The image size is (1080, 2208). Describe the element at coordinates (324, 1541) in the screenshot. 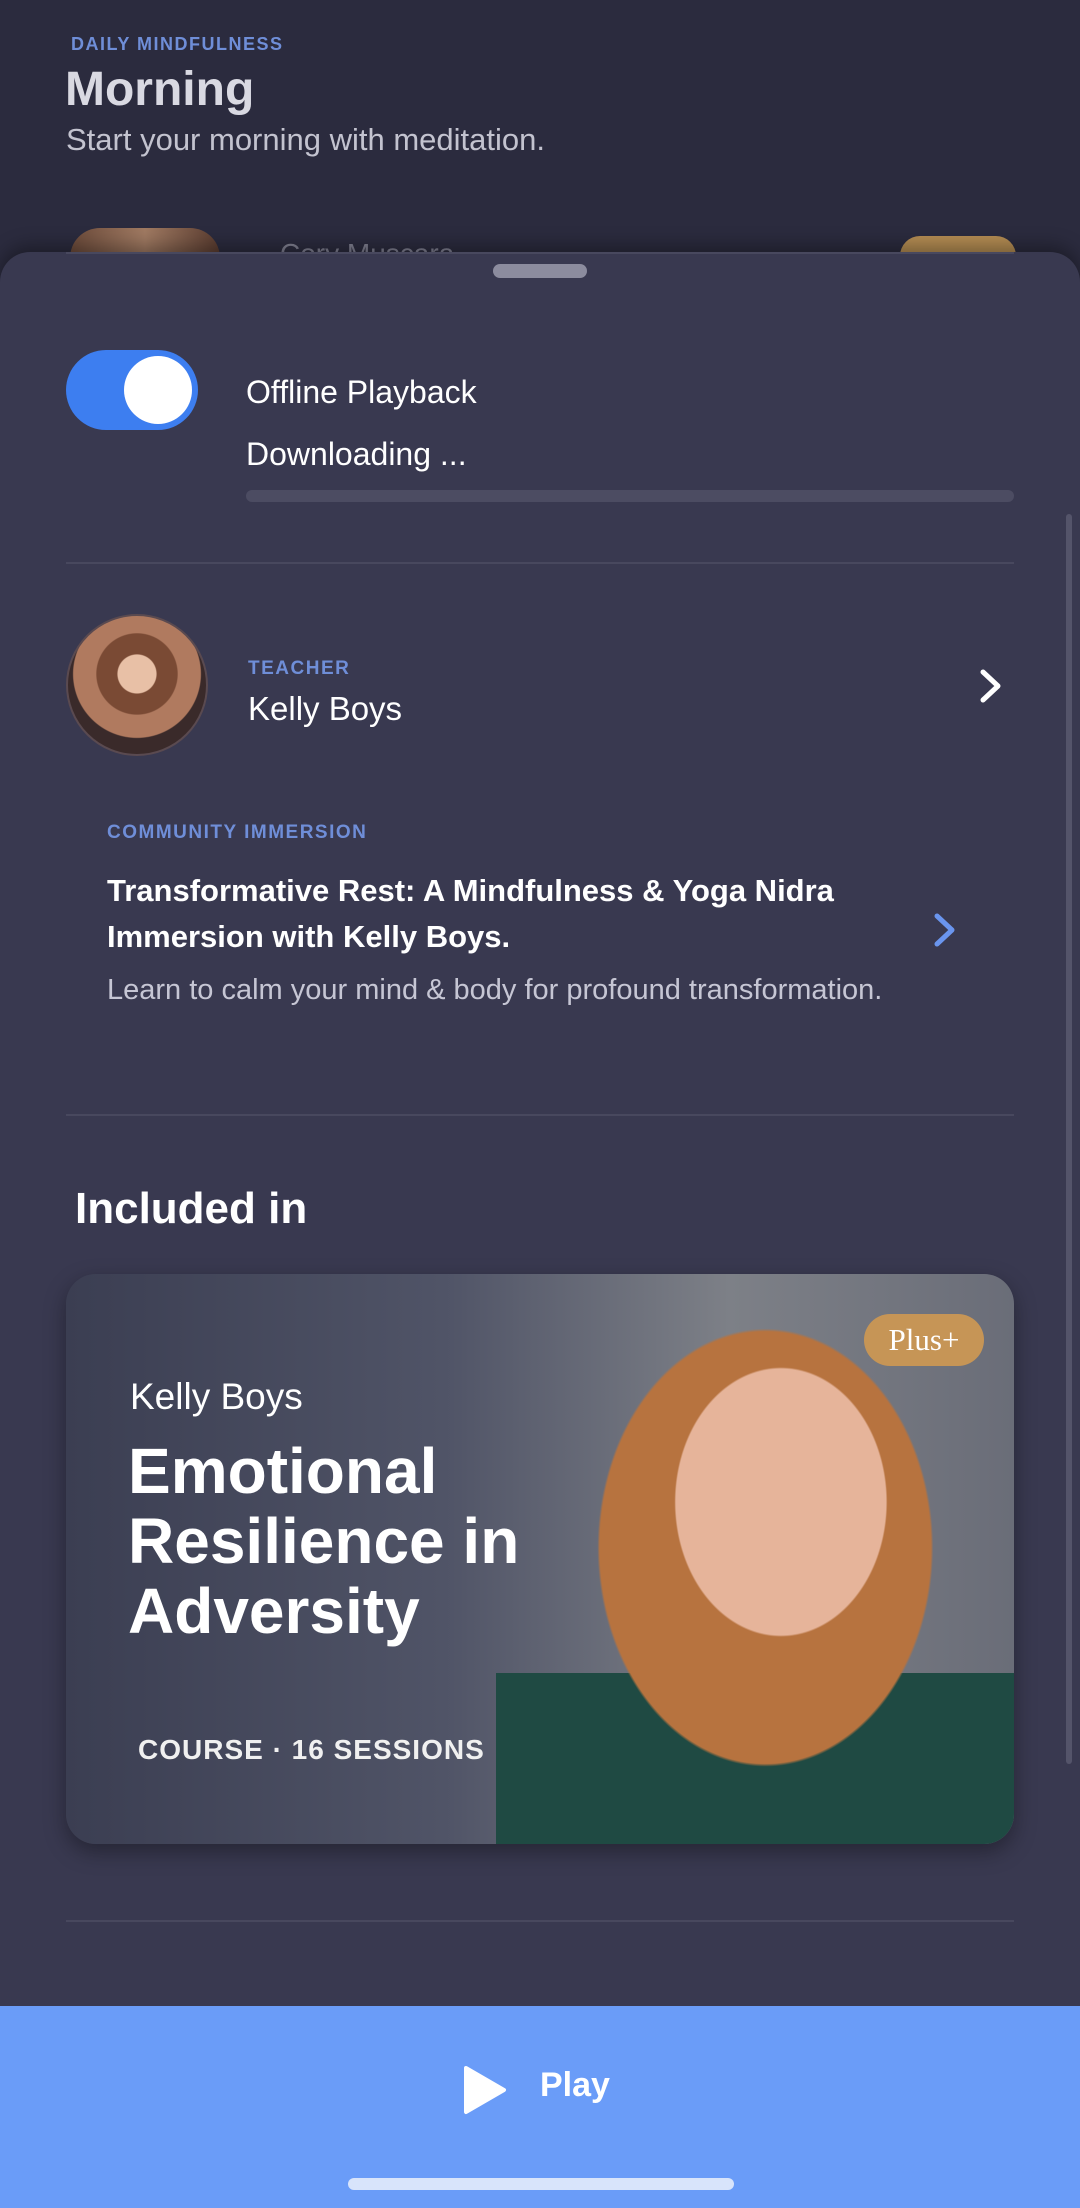

I see `course-title: Emotional Resilience in Adversity` at that location.